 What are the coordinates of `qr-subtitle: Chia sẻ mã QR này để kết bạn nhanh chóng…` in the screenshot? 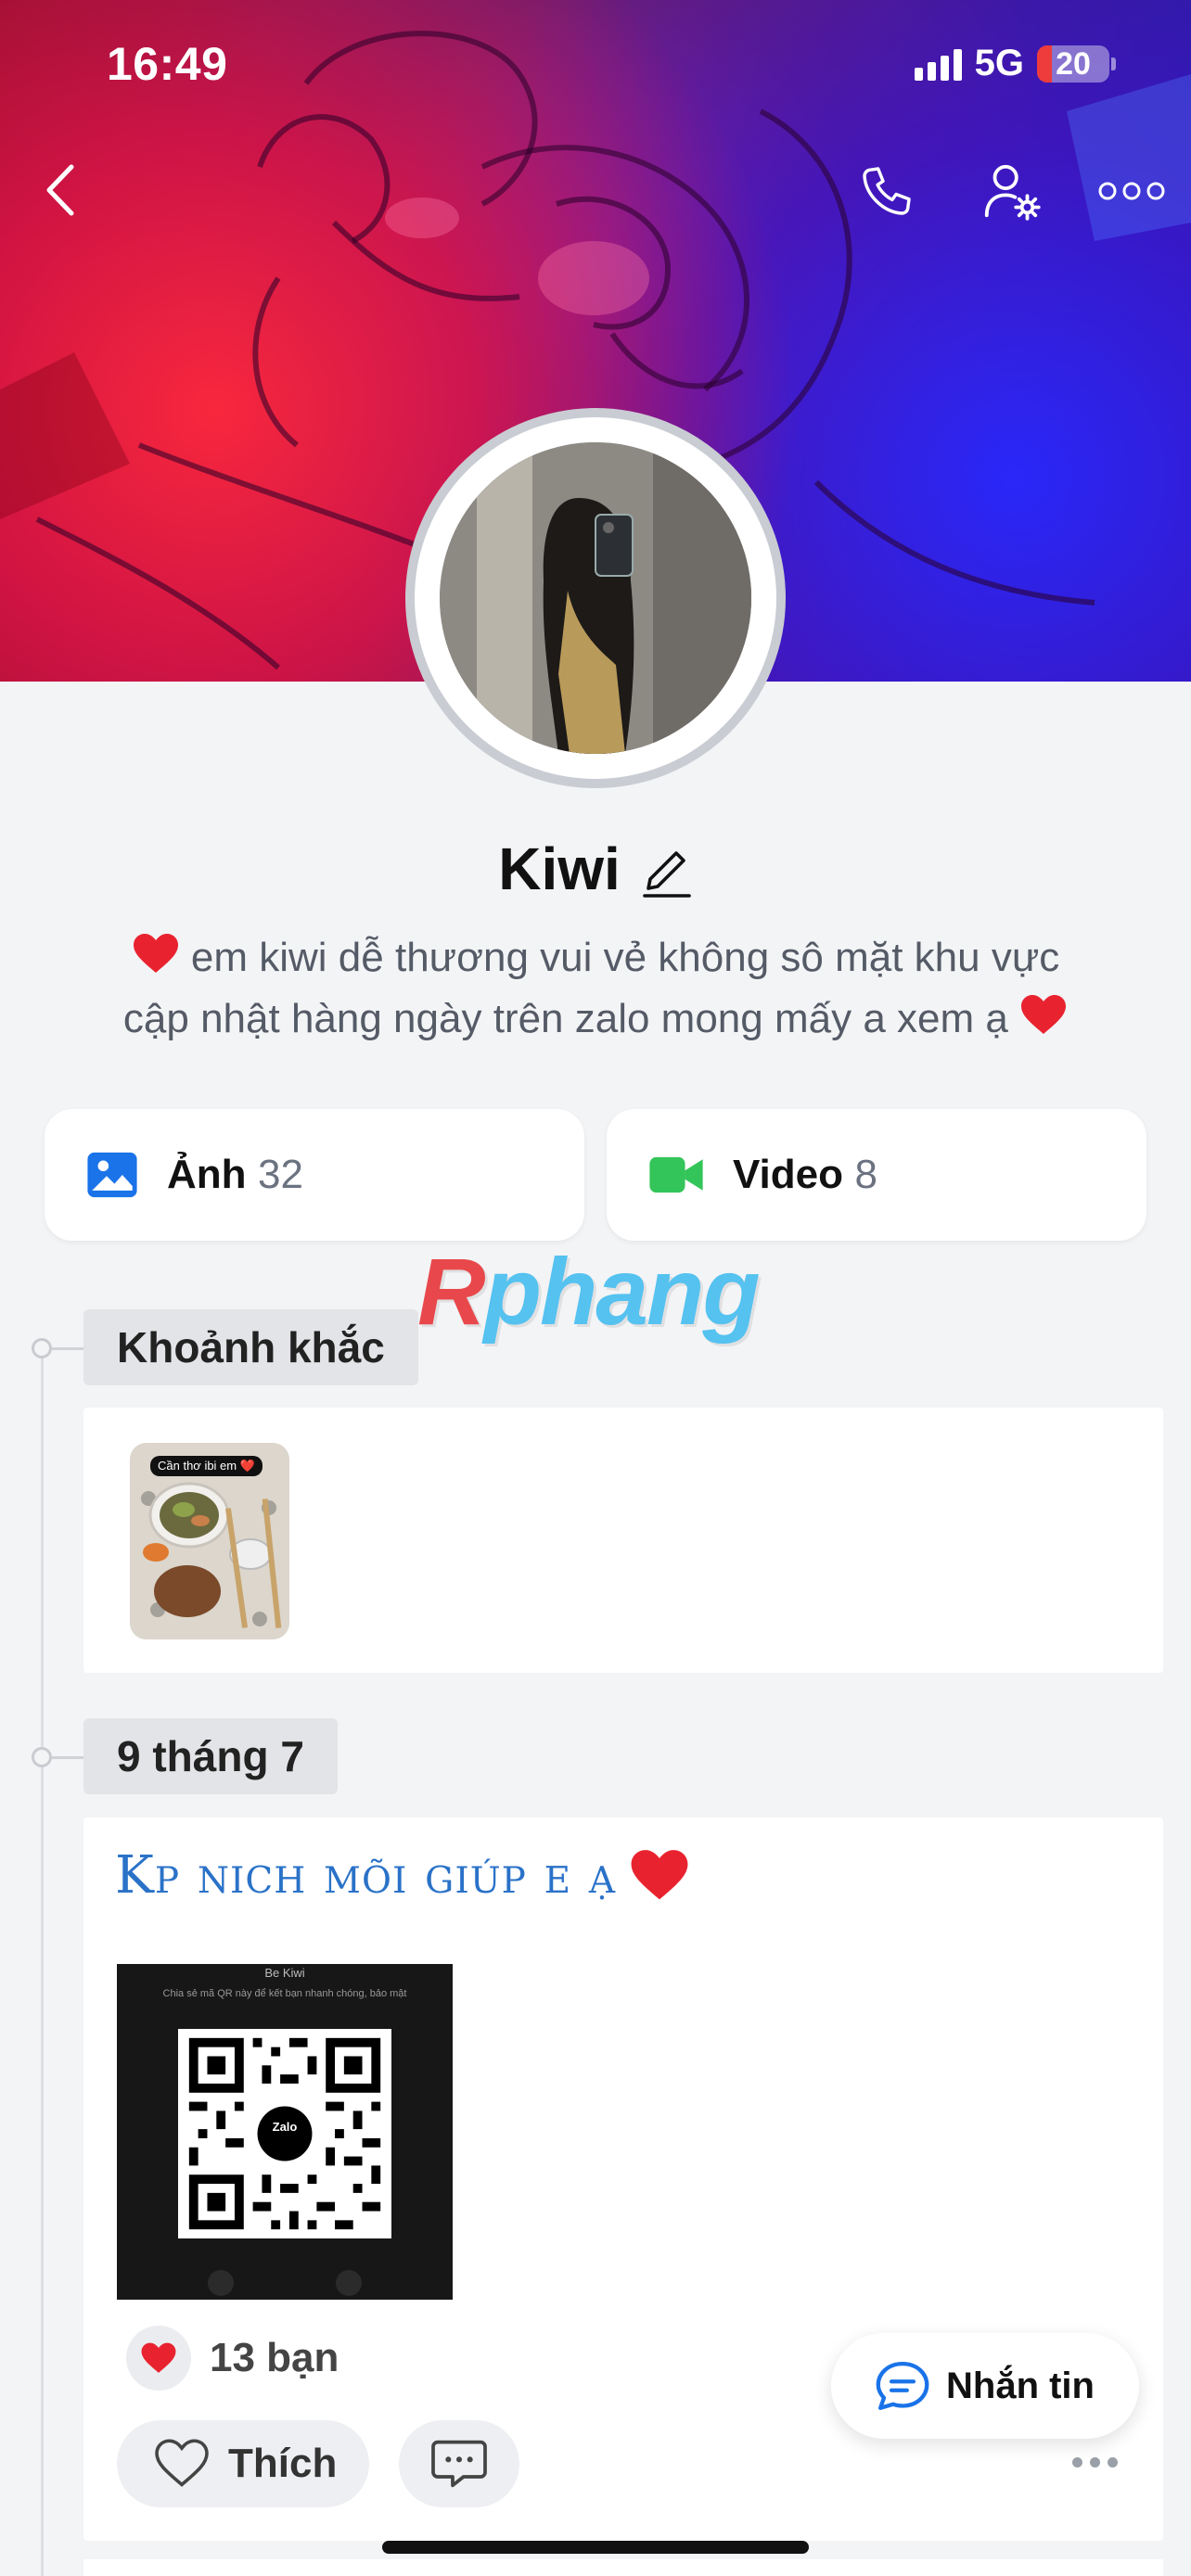 It's located at (284, 1994).